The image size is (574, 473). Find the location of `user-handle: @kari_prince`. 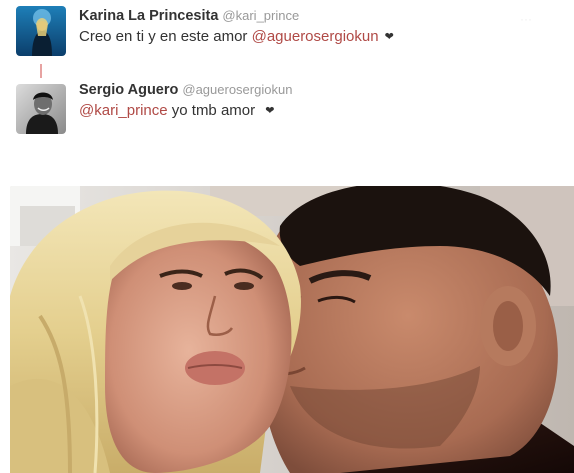

user-handle: @kari_prince is located at coordinates (260, 15).